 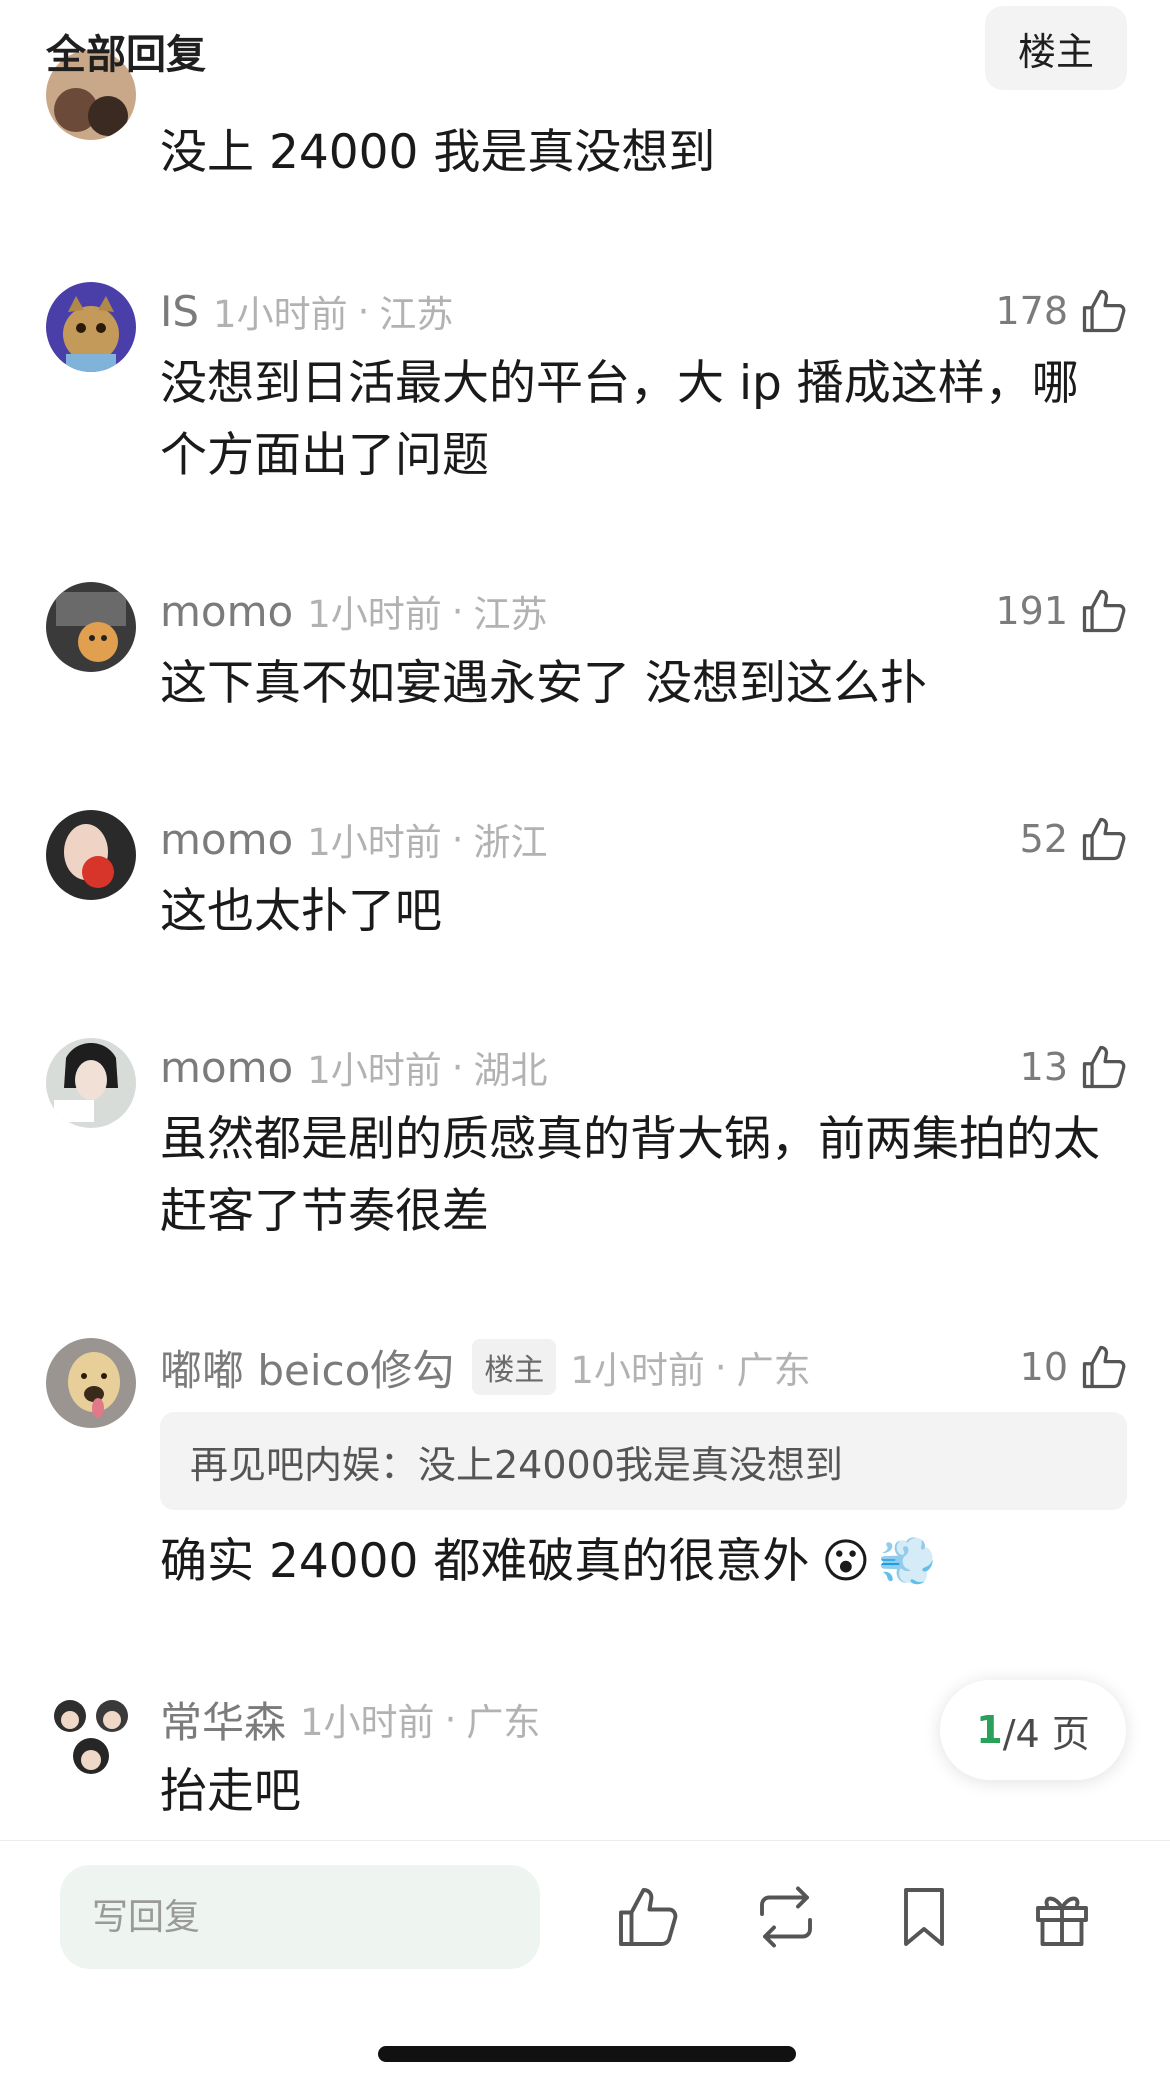 I want to click on like-count: 10, so click(x=1043, y=1367).